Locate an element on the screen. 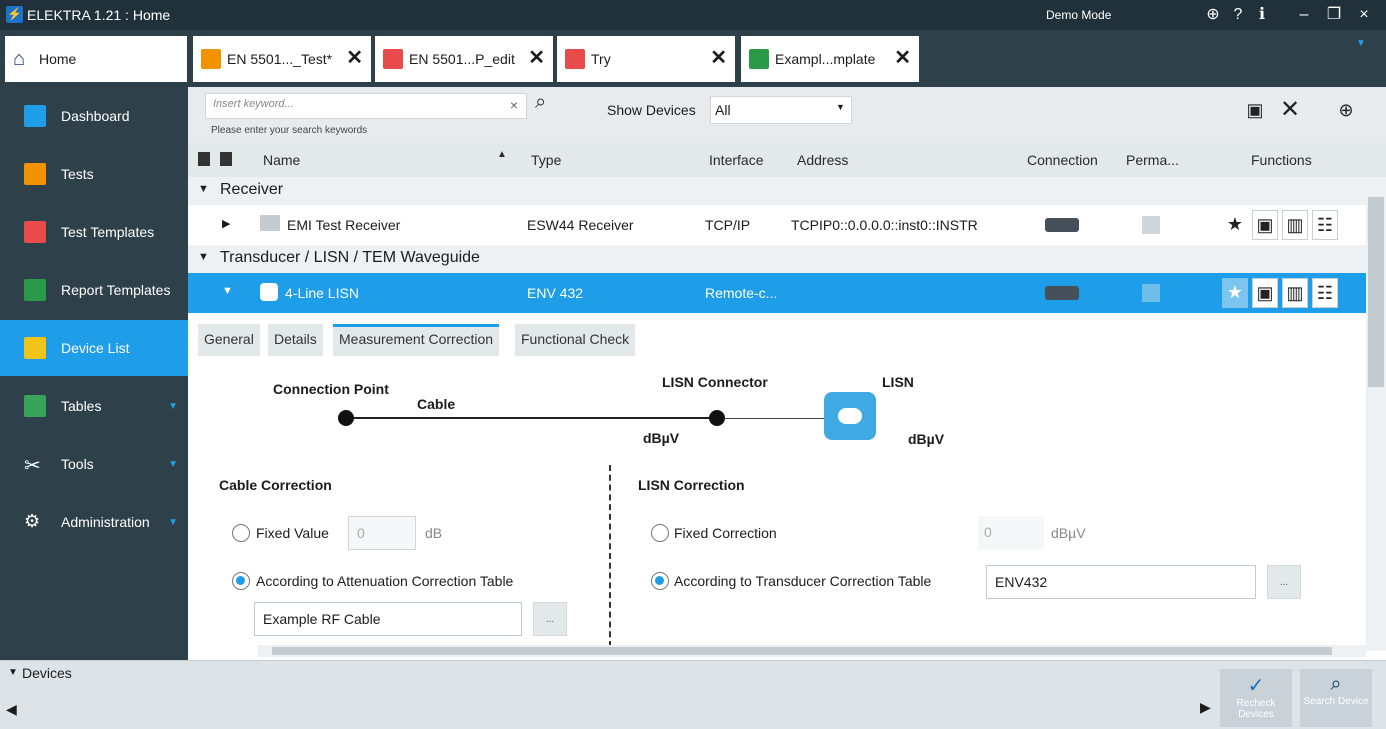 Image resolution: width=1386 pixels, height=729 pixels. lisn-correction-title: LISN Correction is located at coordinates (691, 485).